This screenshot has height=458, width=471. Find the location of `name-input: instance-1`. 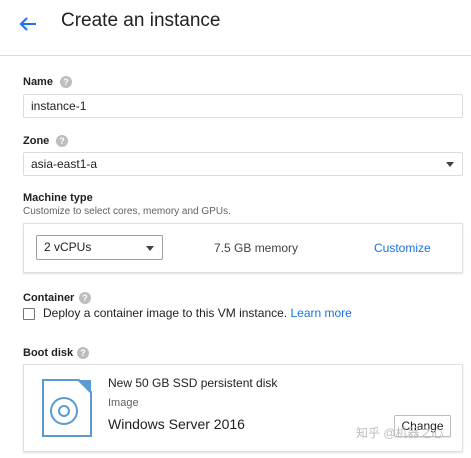

name-input: instance-1 is located at coordinates (243, 106).